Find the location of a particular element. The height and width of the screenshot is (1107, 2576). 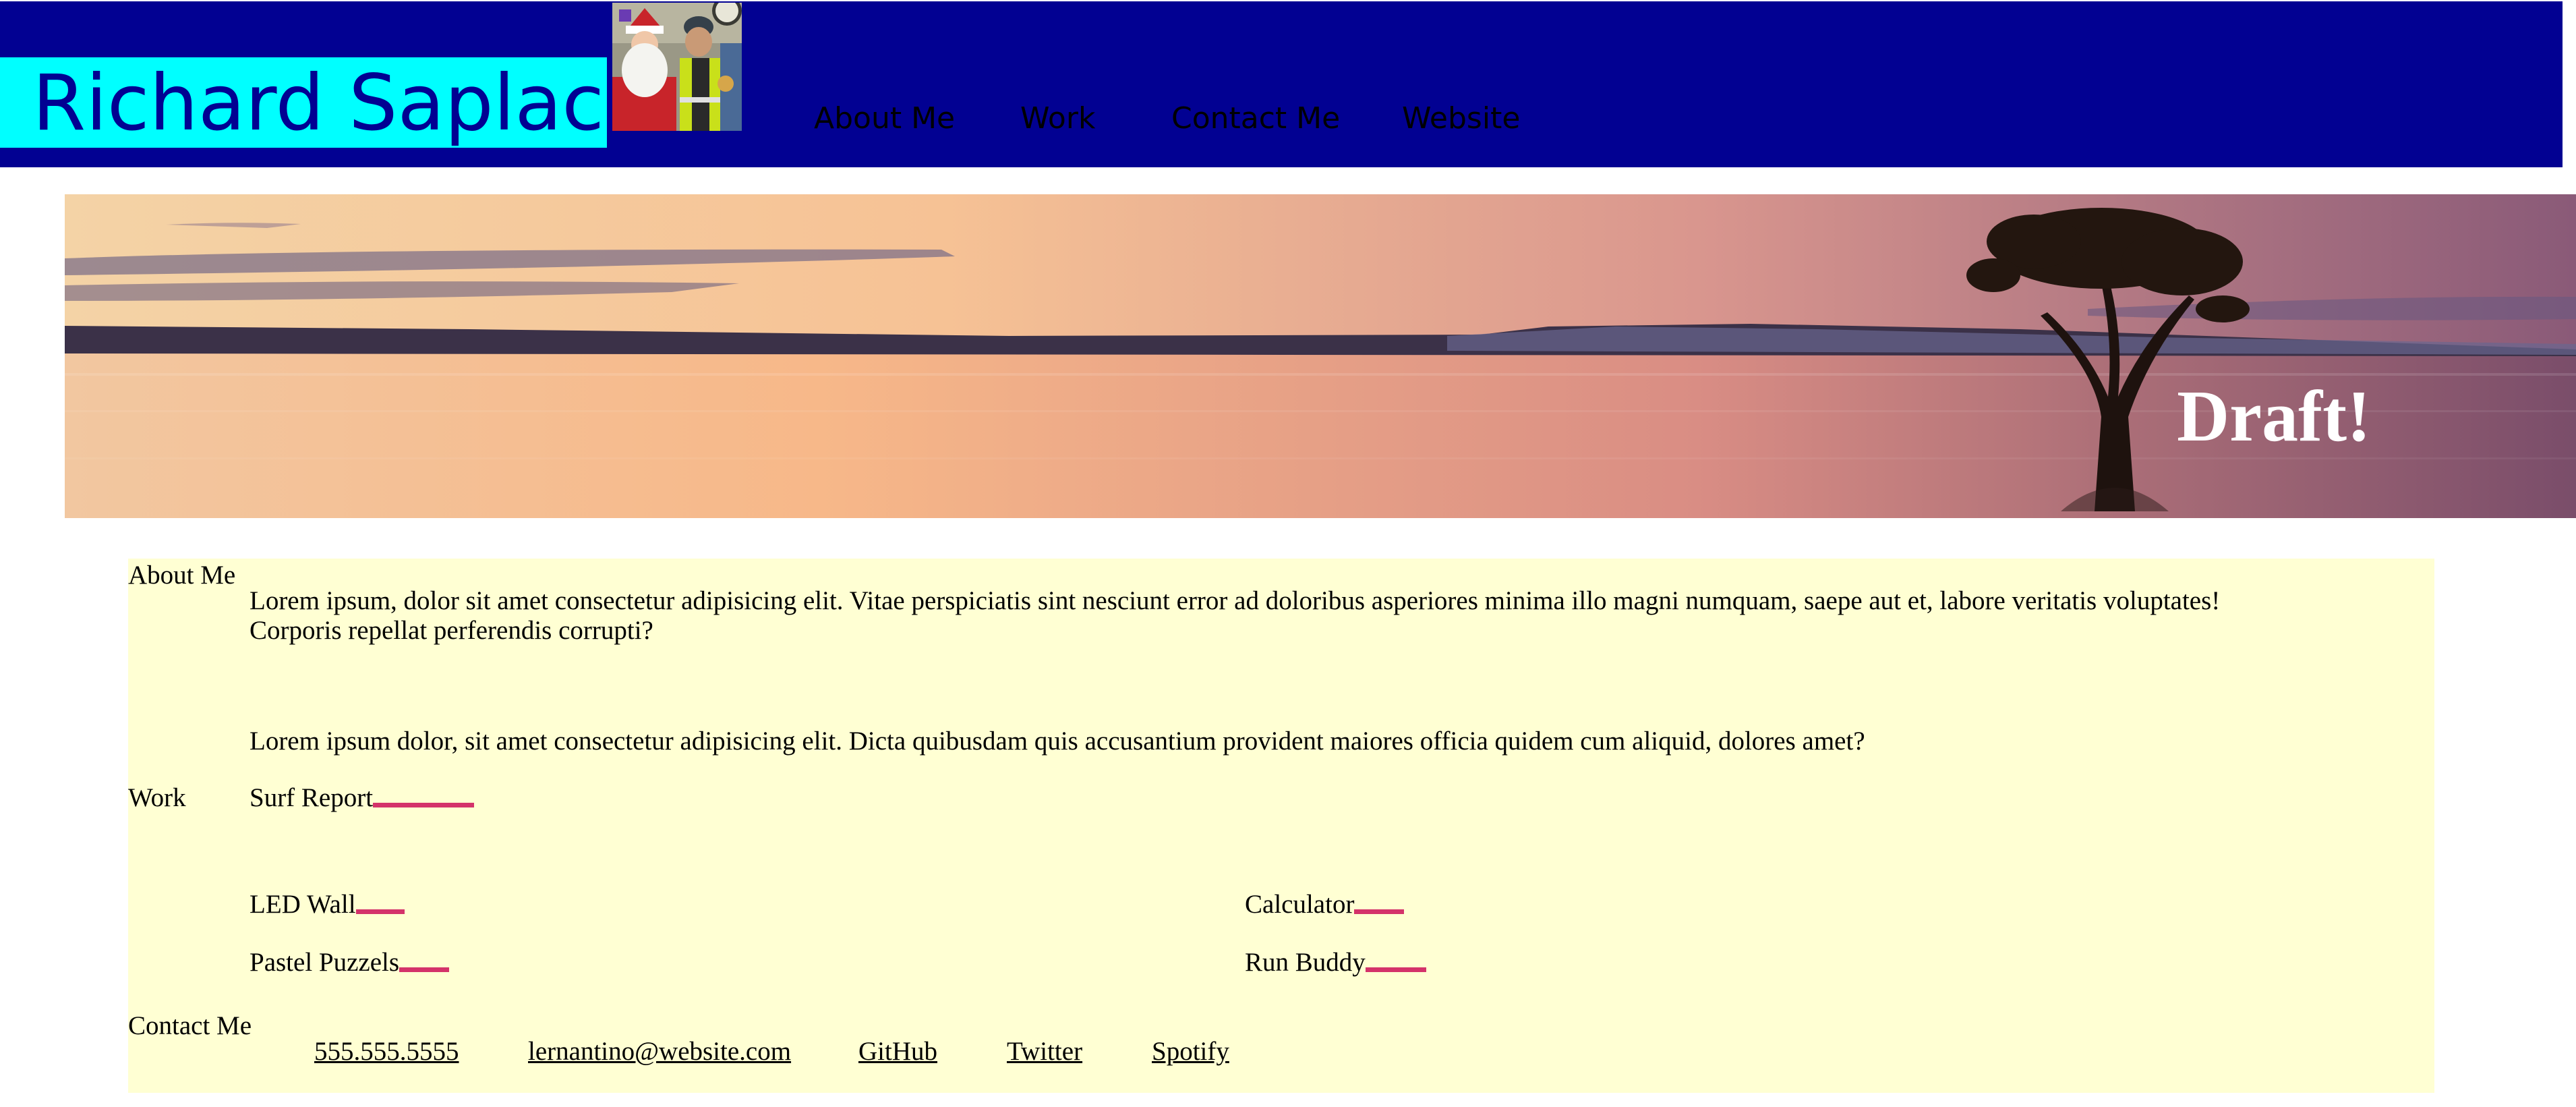

site-header: Richard Saplaco About Me Work Contact Me is located at coordinates (1281, 84).